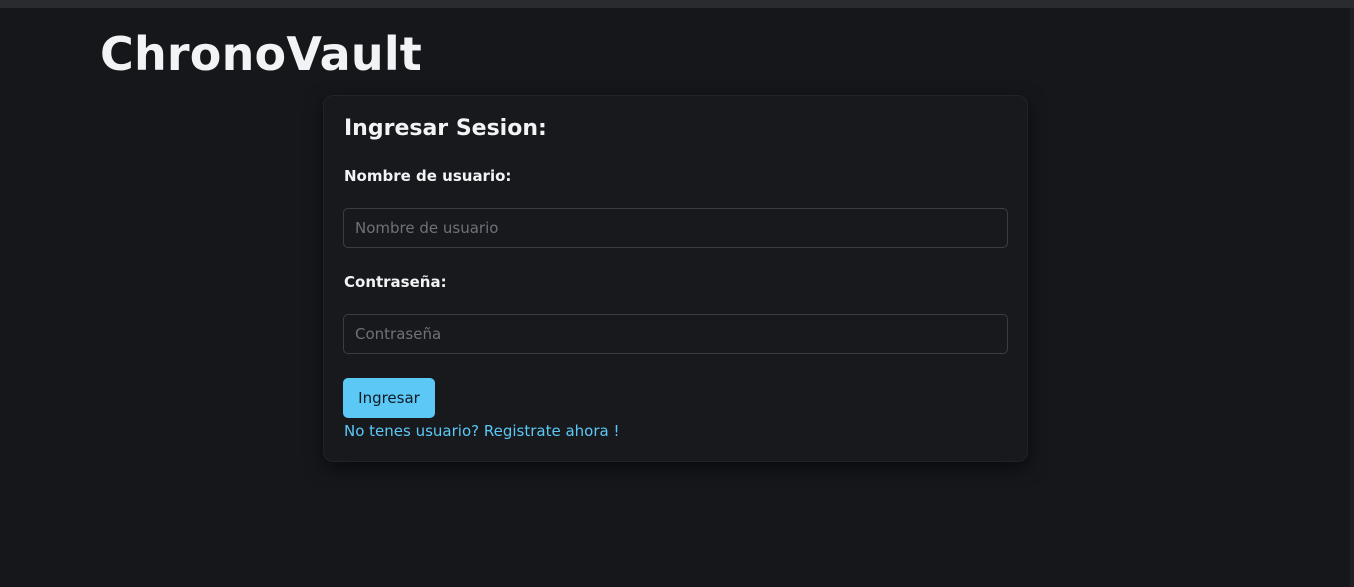 The width and height of the screenshot is (1354, 587). What do you see at coordinates (1352, 297) in the screenshot?
I see `scrollbar-track` at bounding box center [1352, 297].